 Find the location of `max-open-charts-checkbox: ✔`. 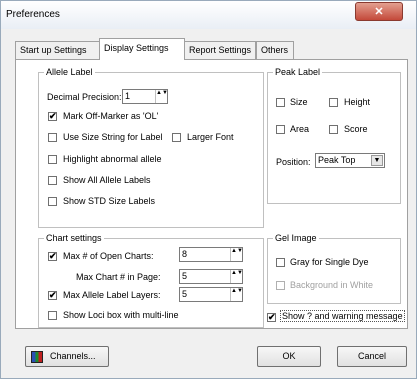

max-open-charts-checkbox: ✔ is located at coordinates (52, 256).